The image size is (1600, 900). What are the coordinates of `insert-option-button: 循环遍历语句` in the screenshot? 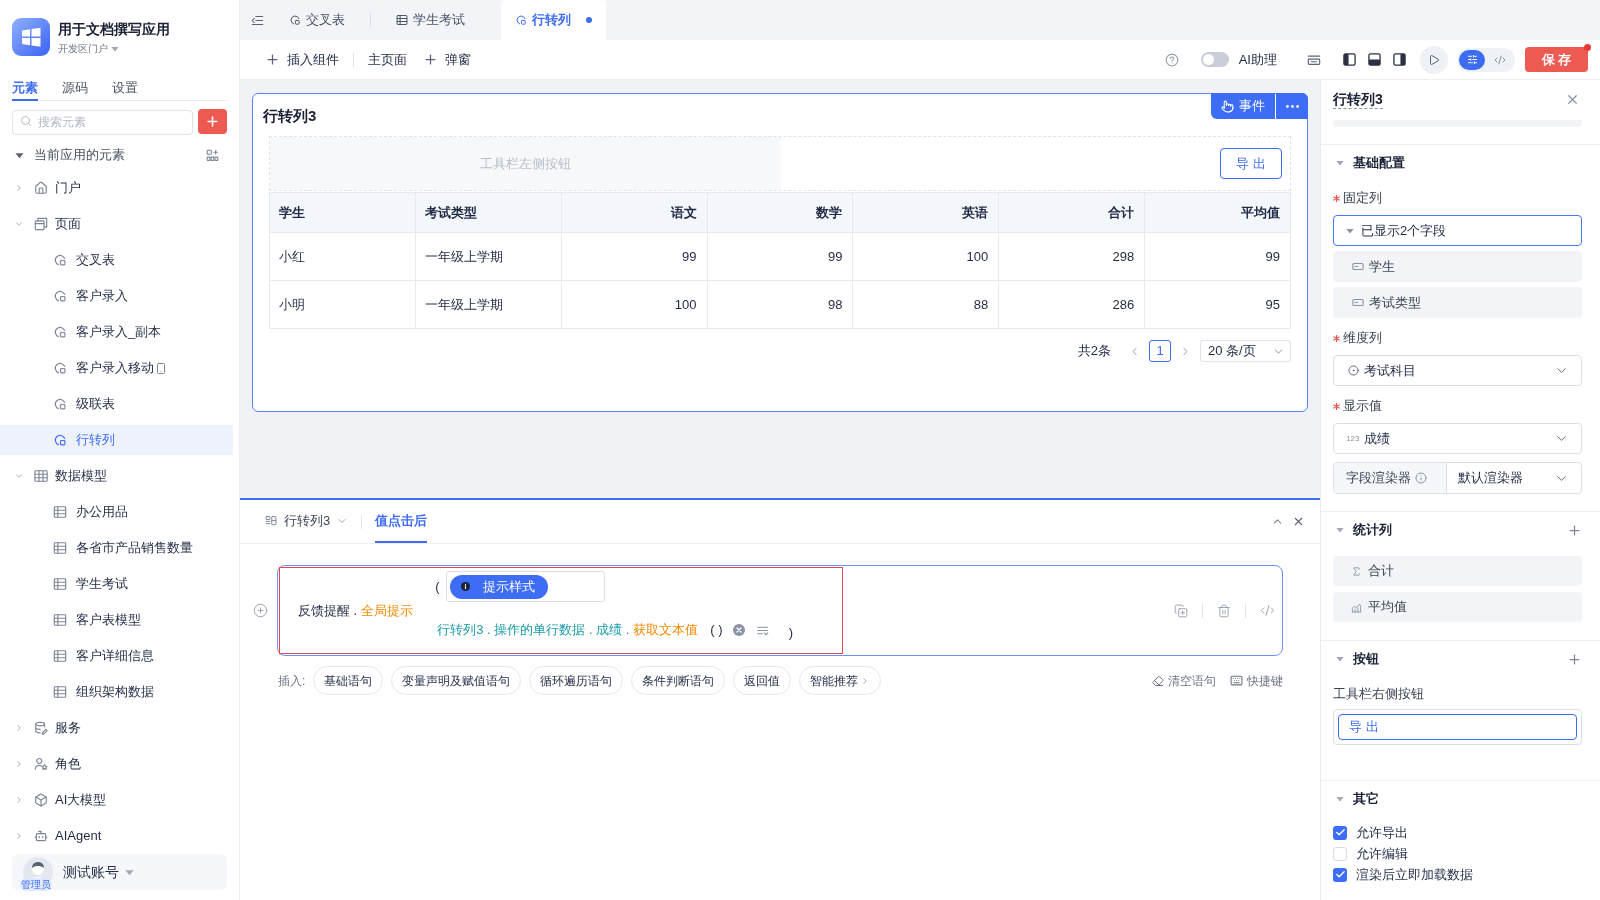 It's located at (576, 680).